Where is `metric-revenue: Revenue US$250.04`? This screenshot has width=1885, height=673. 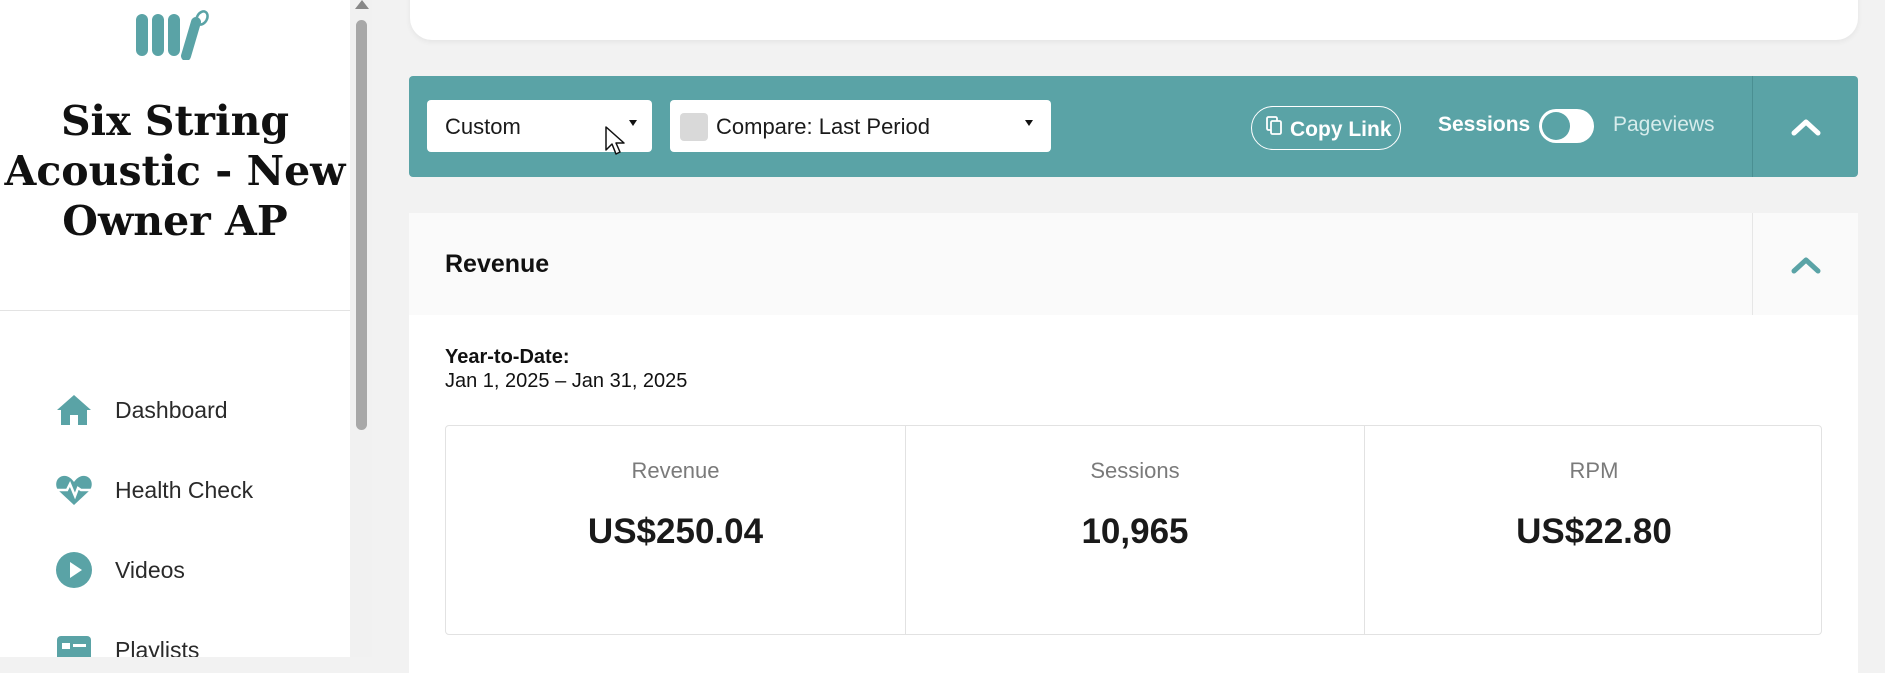 metric-revenue: Revenue US$250.04 is located at coordinates (675, 530).